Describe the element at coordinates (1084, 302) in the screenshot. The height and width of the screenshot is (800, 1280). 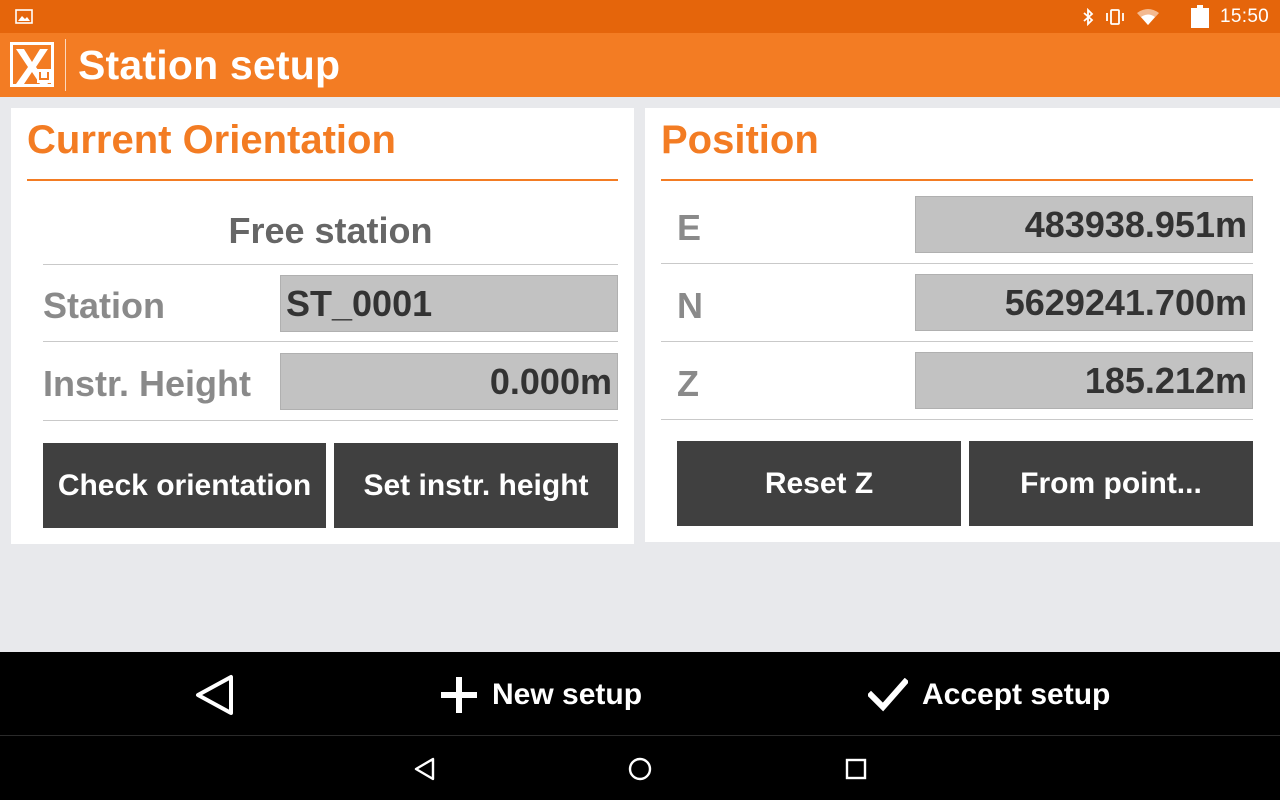
I see `northing-field: 5629241.700m` at that location.